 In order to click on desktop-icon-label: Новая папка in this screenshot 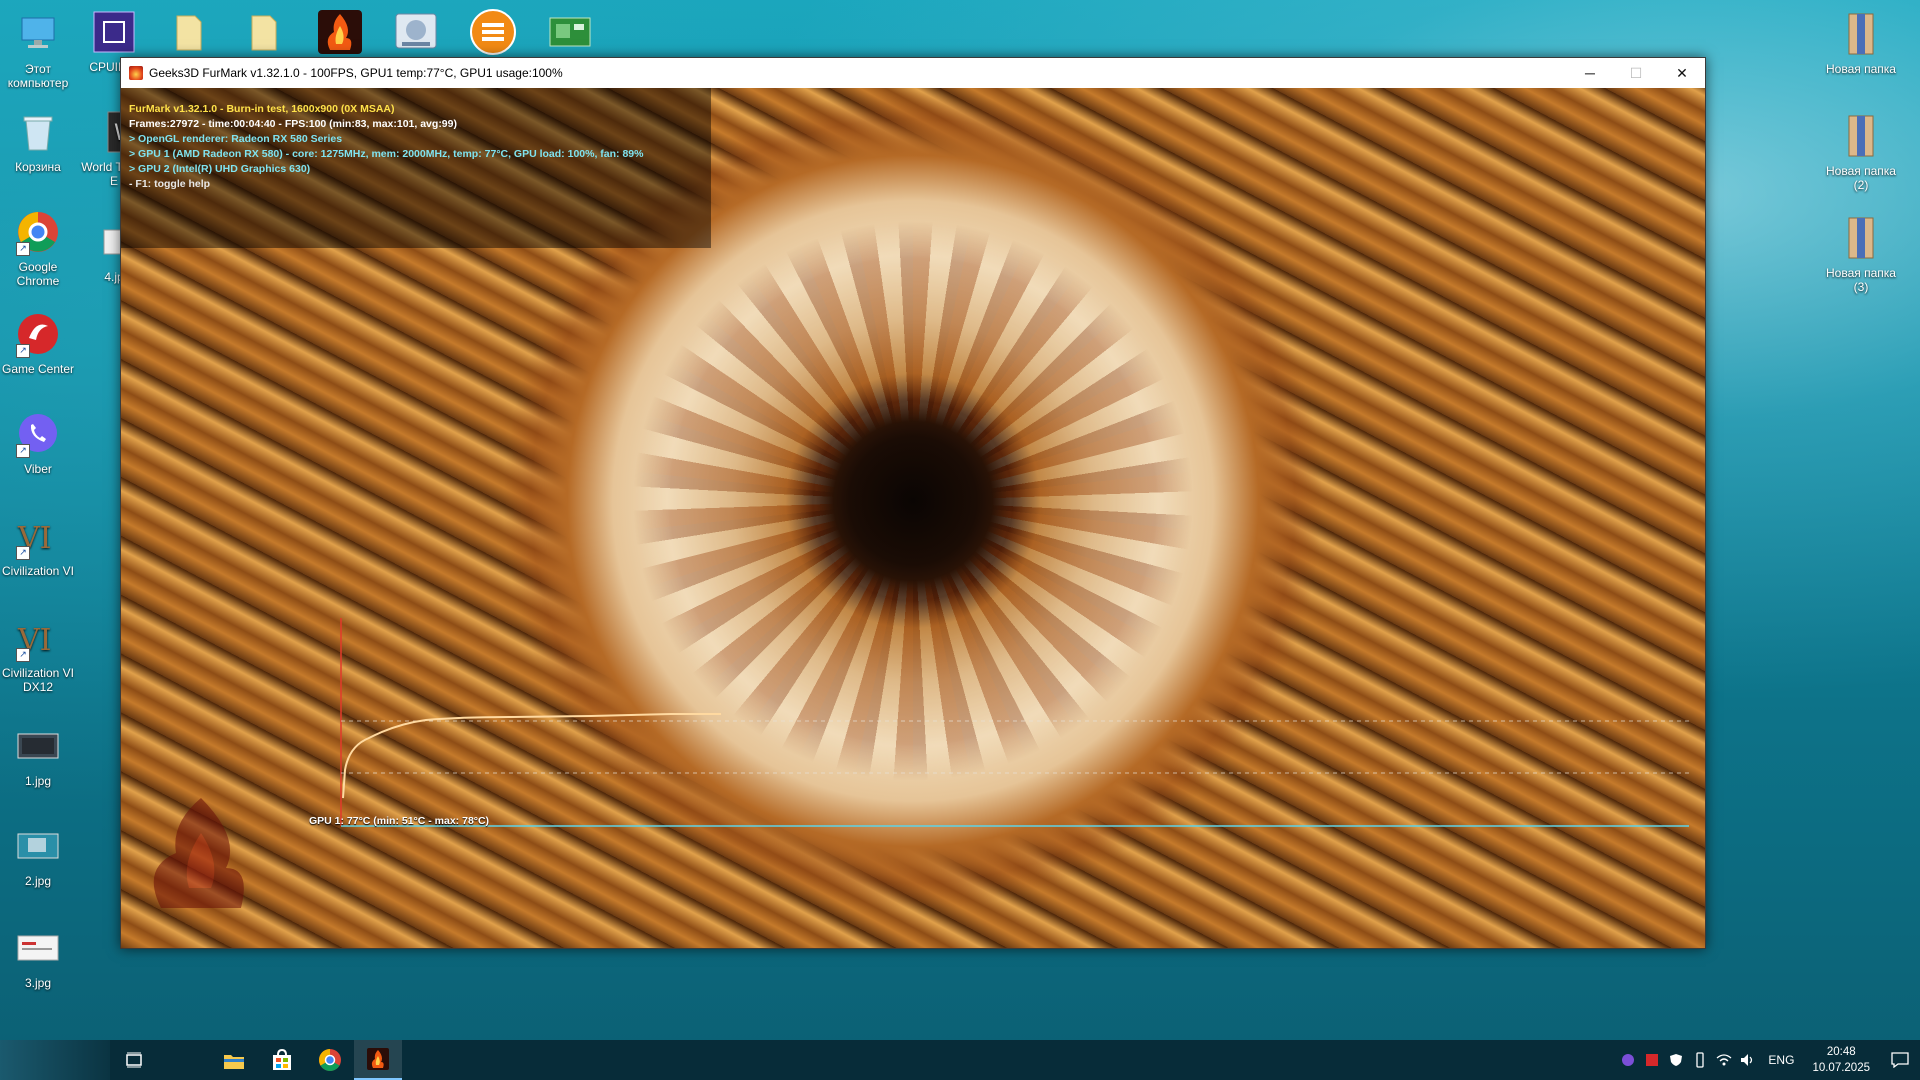, I will do `click(1861, 69)`.